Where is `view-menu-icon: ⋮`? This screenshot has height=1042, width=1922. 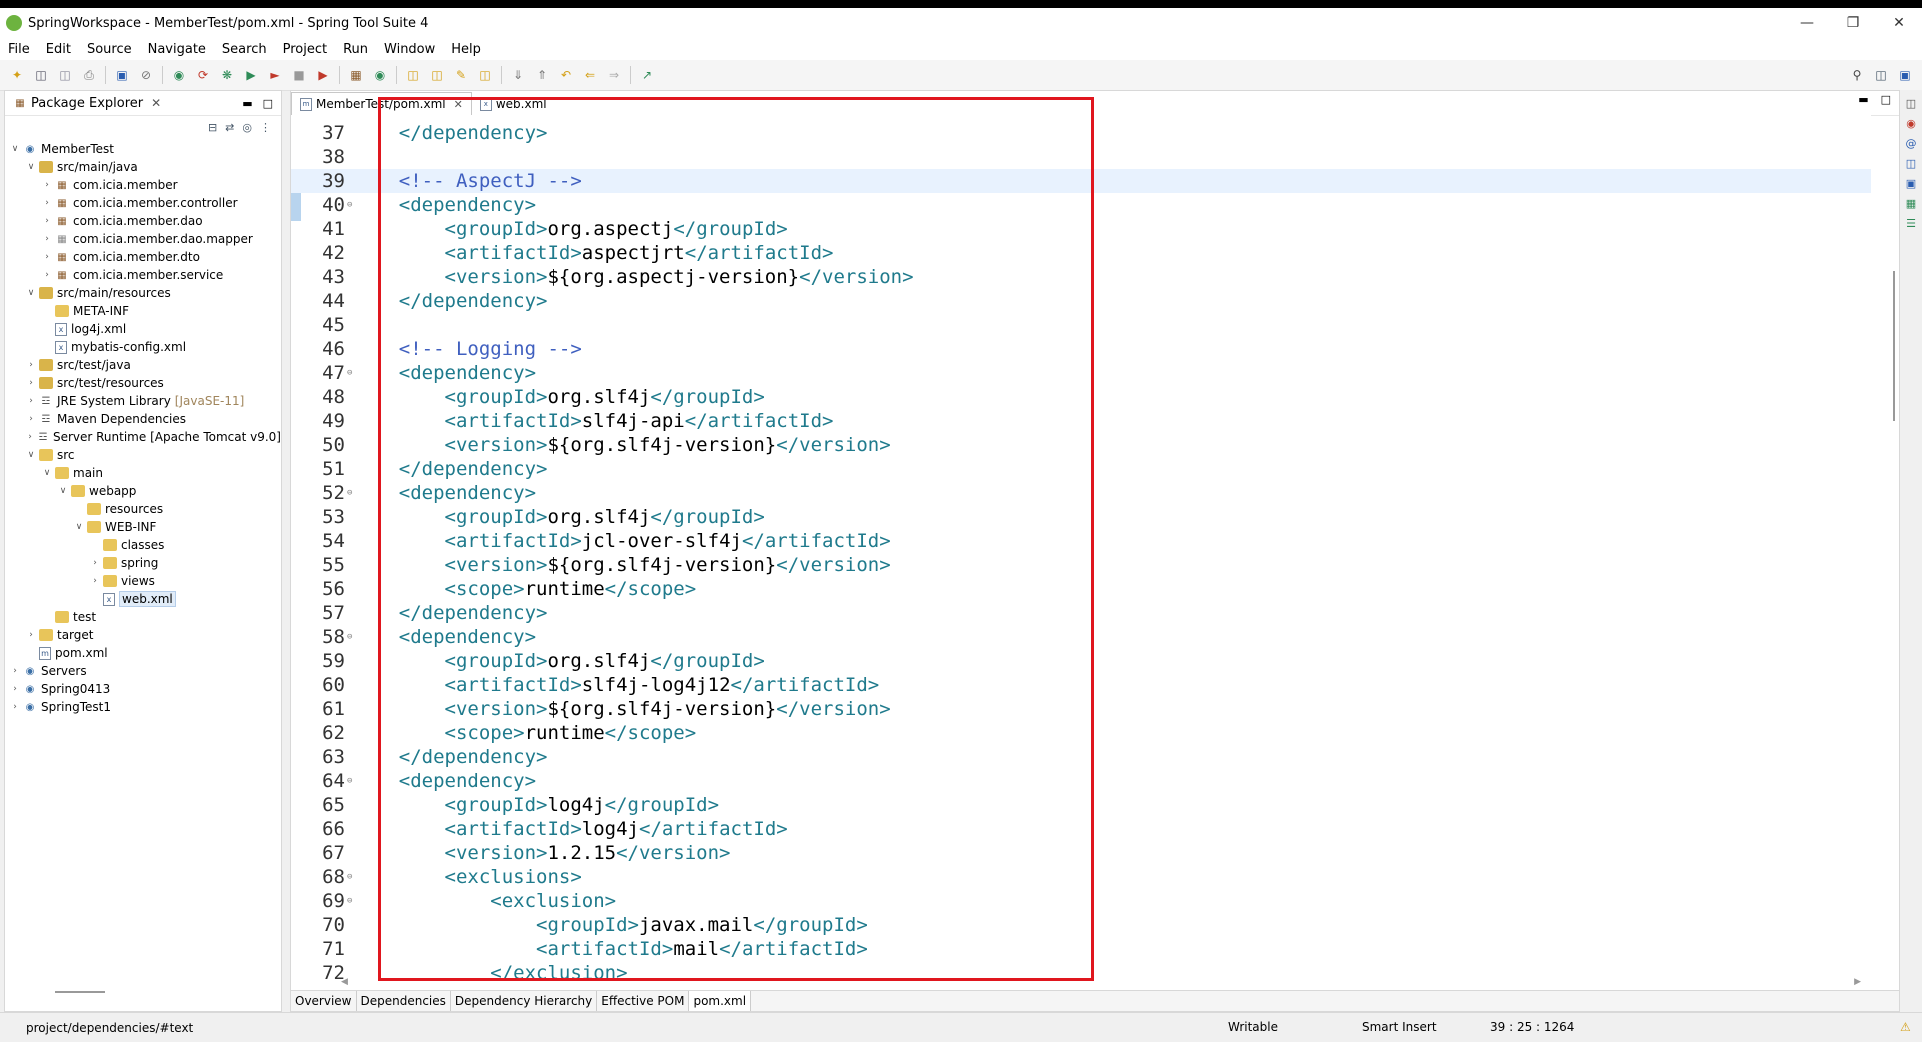 view-menu-icon: ⋮ is located at coordinates (265, 127).